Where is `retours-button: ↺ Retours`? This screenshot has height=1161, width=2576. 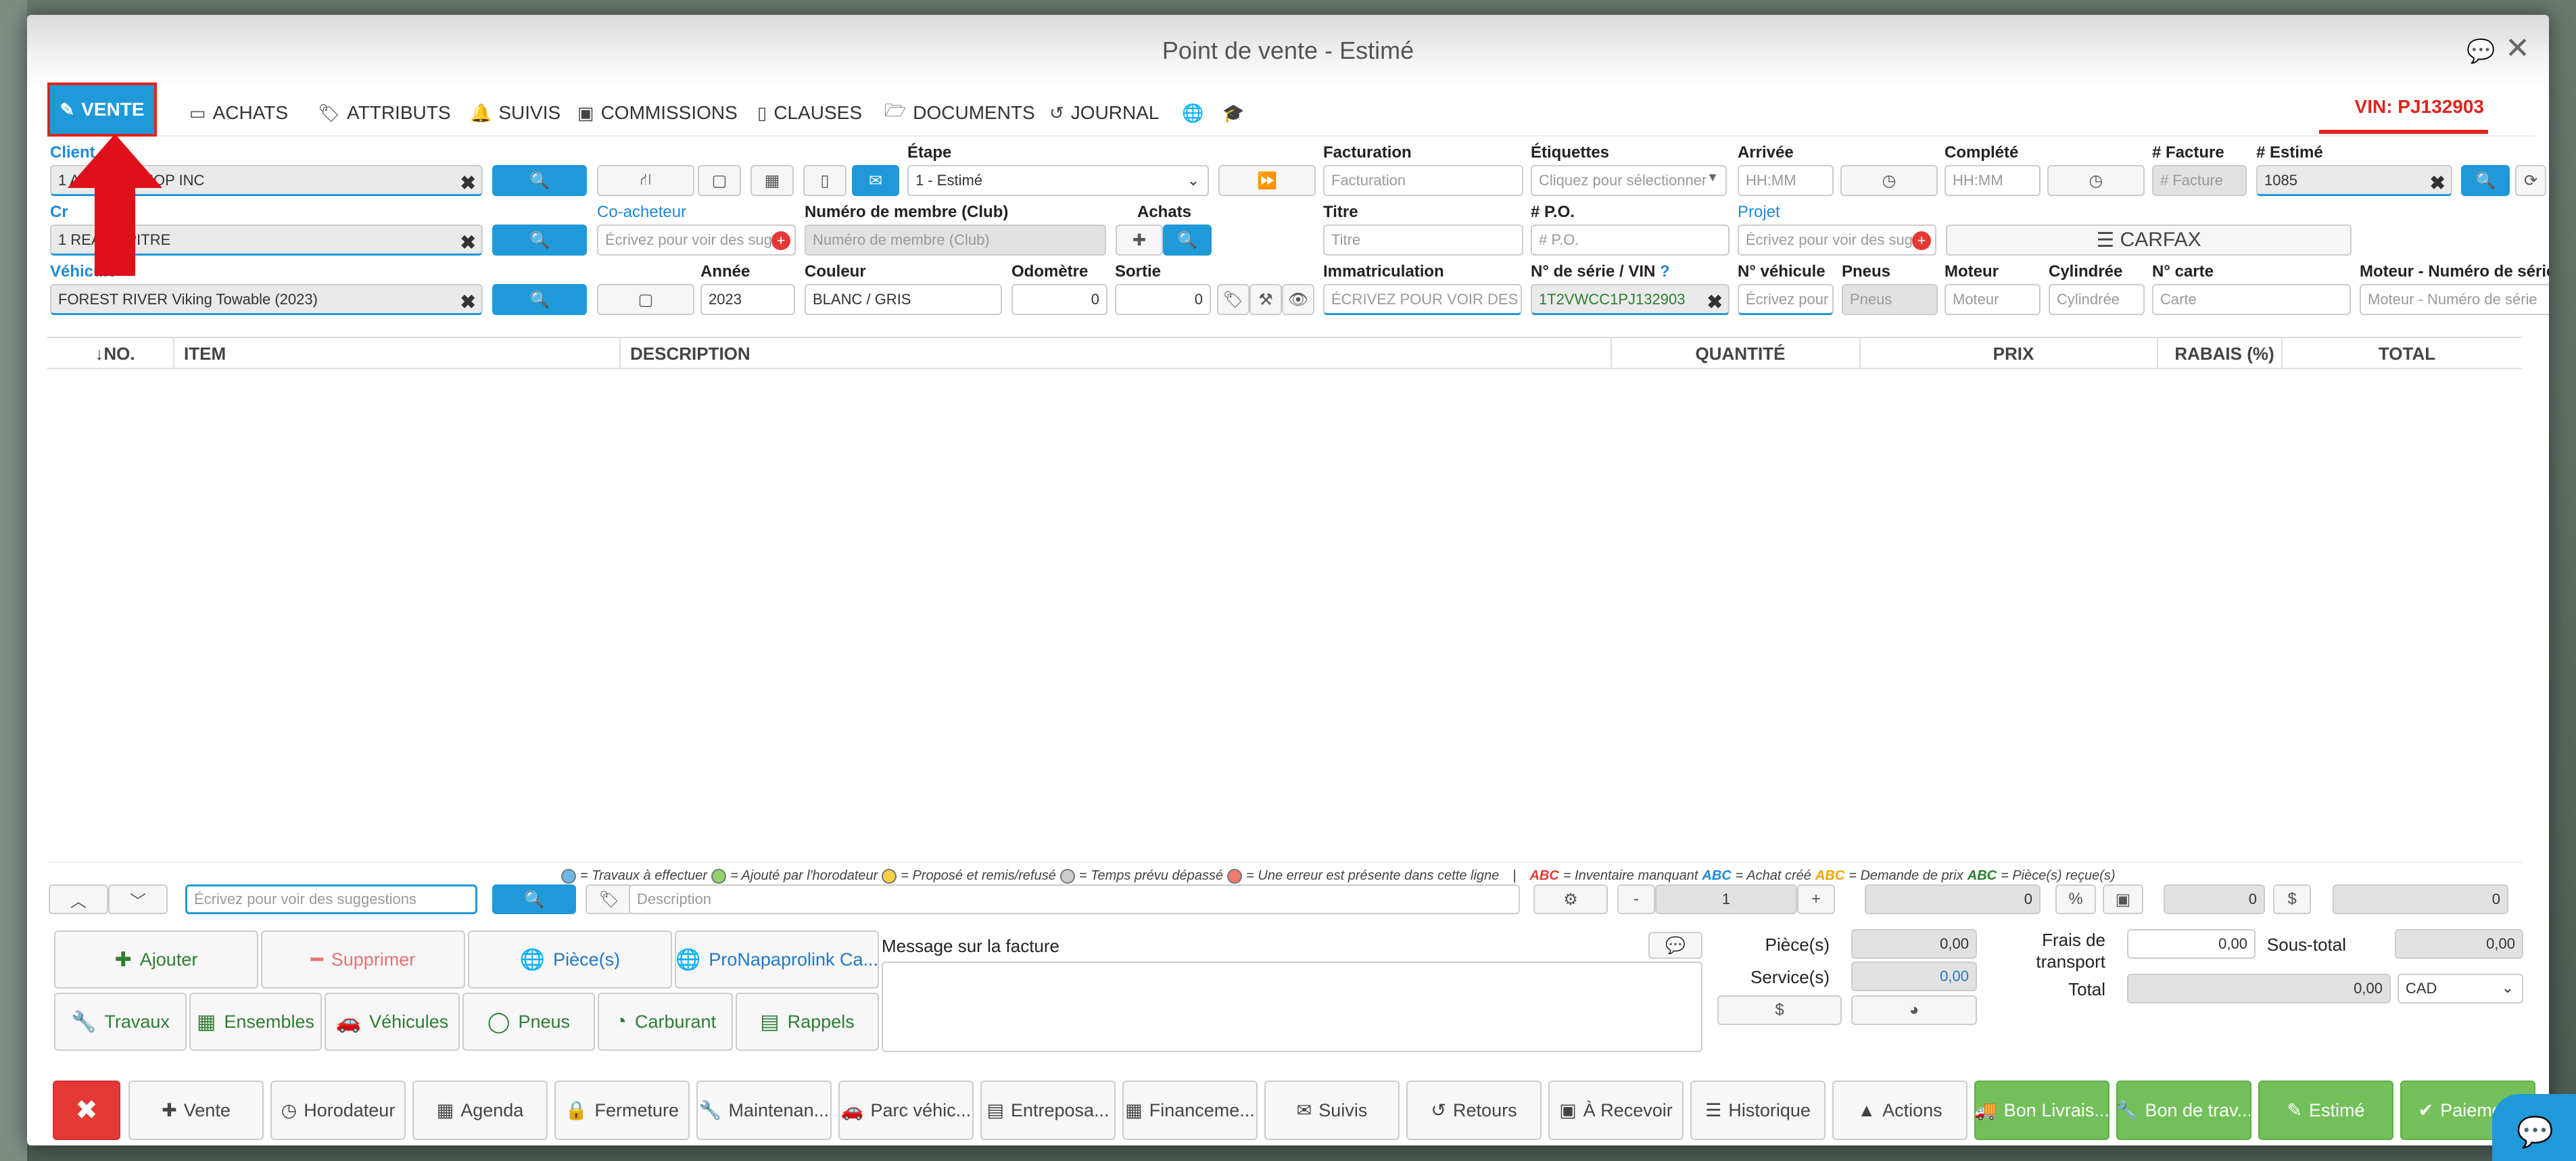 retours-button: ↺ Retours is located at coordinates (1474, 1110).